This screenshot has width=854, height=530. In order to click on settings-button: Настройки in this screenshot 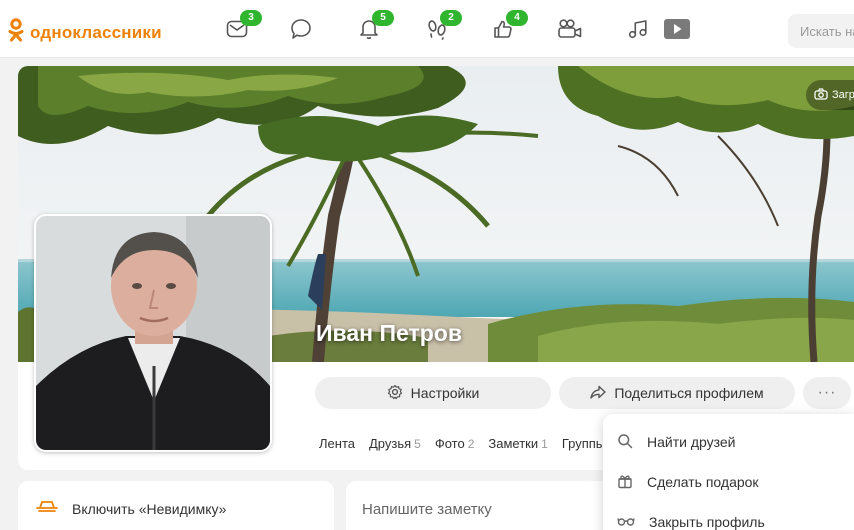, I will do `click(433, 393)`.